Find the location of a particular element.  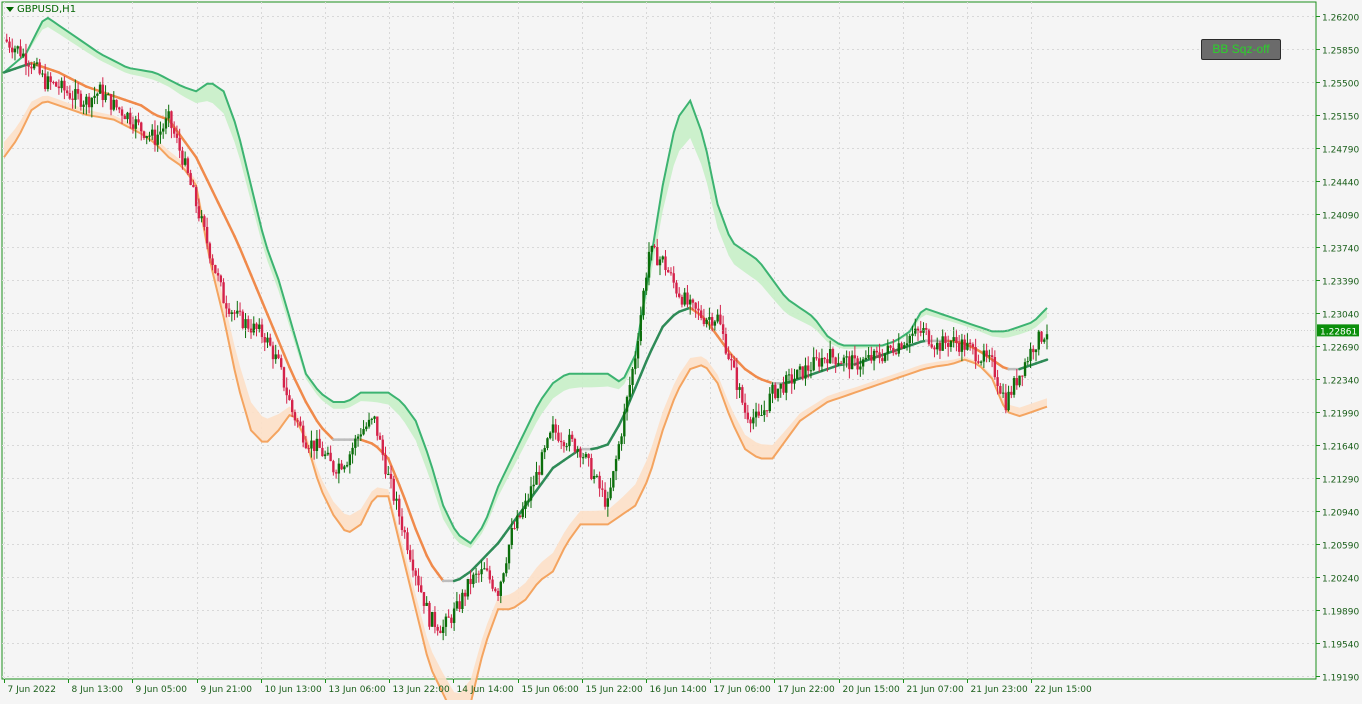

y-tick-label: 1.21640 is located at coordinates (1340, 448).